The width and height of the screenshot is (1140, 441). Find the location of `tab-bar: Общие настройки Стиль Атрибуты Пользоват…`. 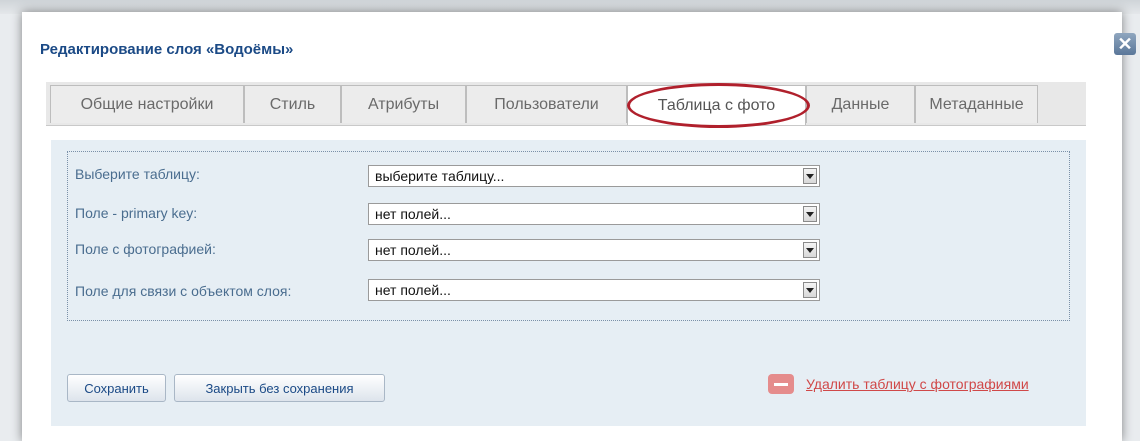

tab-bar: Общие настройки Стиль Атрибуты Пользоват… is located at coordinates (566, 104).